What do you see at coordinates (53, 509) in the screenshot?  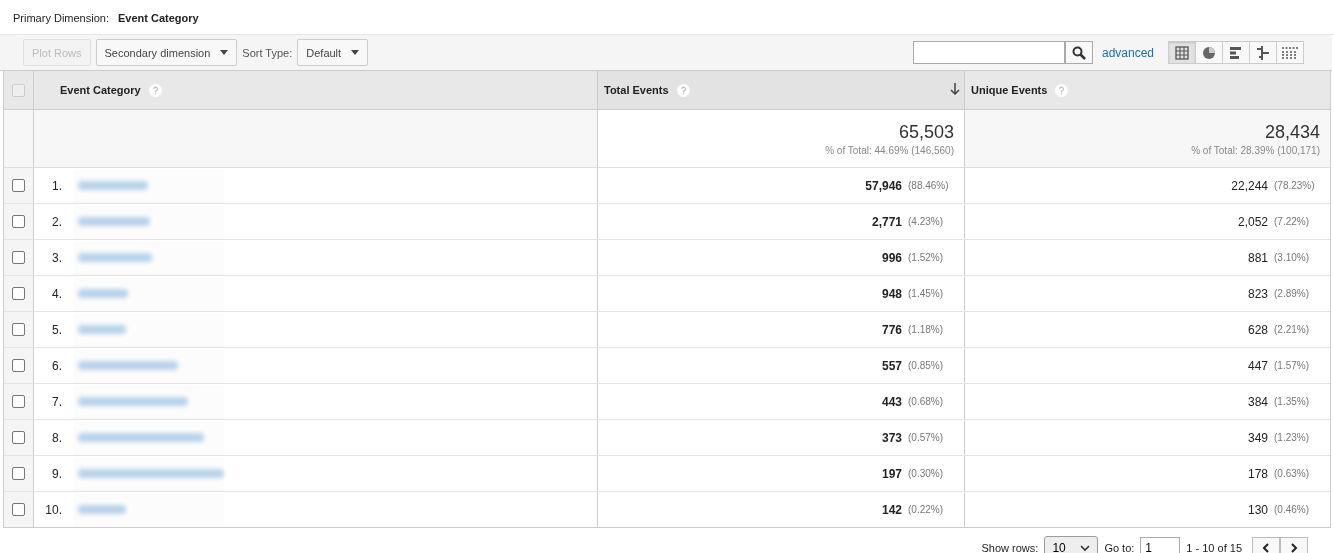 I see `row-number: 10.` at bounding box center [53, 509].